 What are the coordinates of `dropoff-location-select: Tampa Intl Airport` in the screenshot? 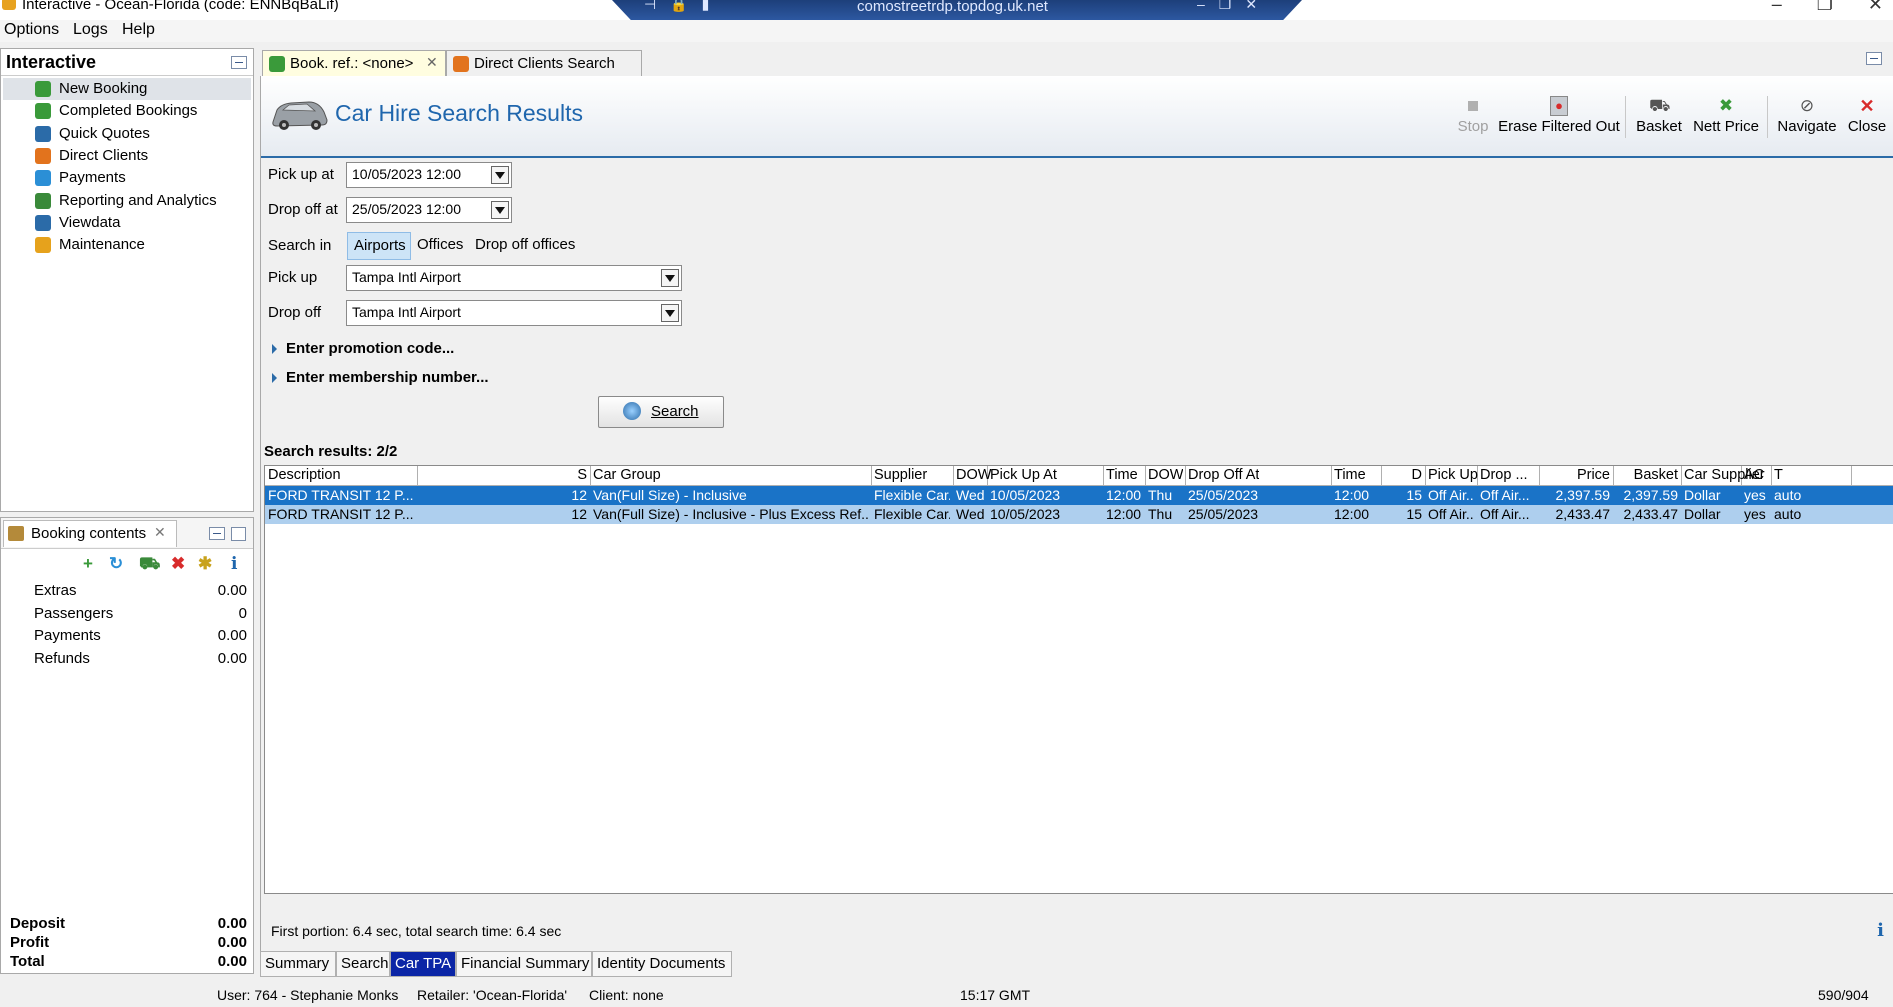 It's located at (514, 313).